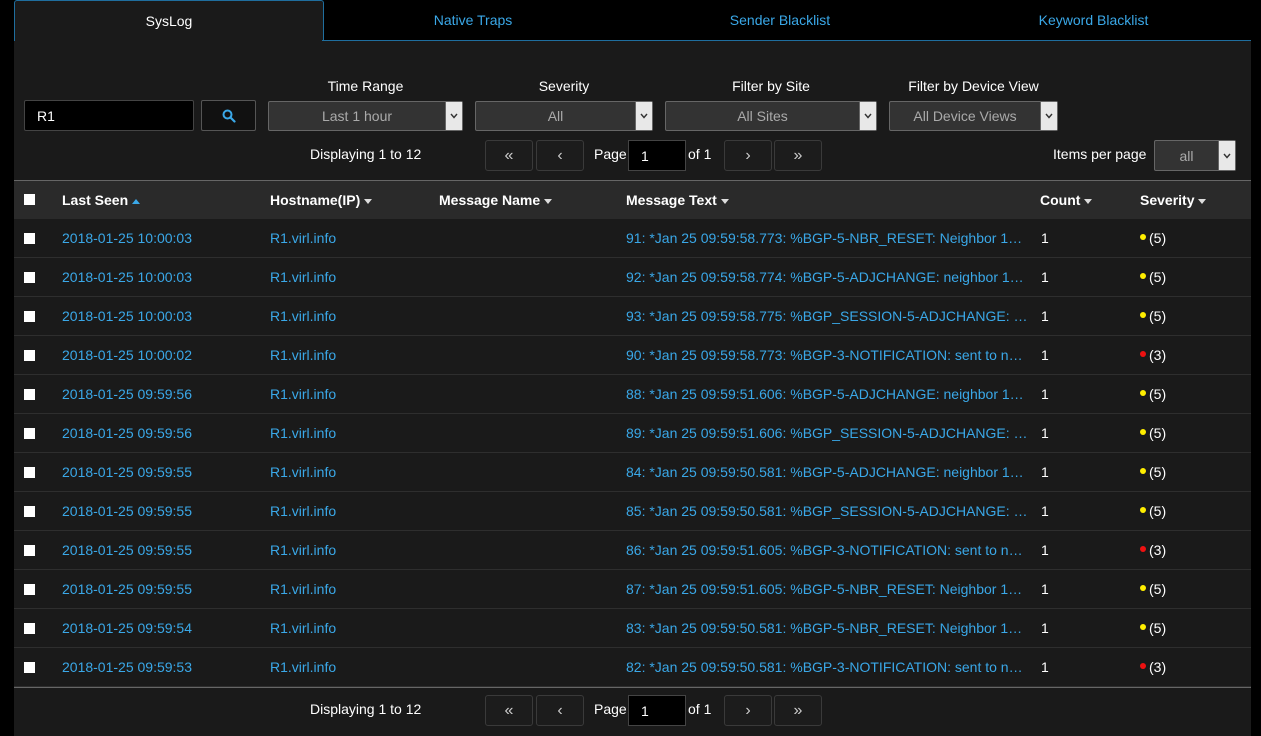 The height and width of the screenshot is (736, 1261). Describe the element at coordinates (748, 155) in the screenshot. I see `next-page-button-top: ›` at that location.